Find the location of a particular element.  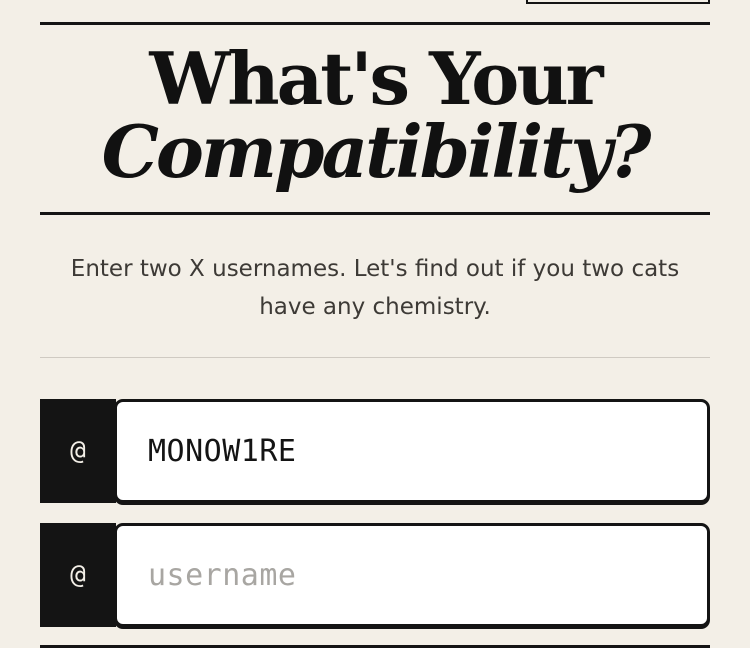

title-divider is located at coordinates (375, 213).